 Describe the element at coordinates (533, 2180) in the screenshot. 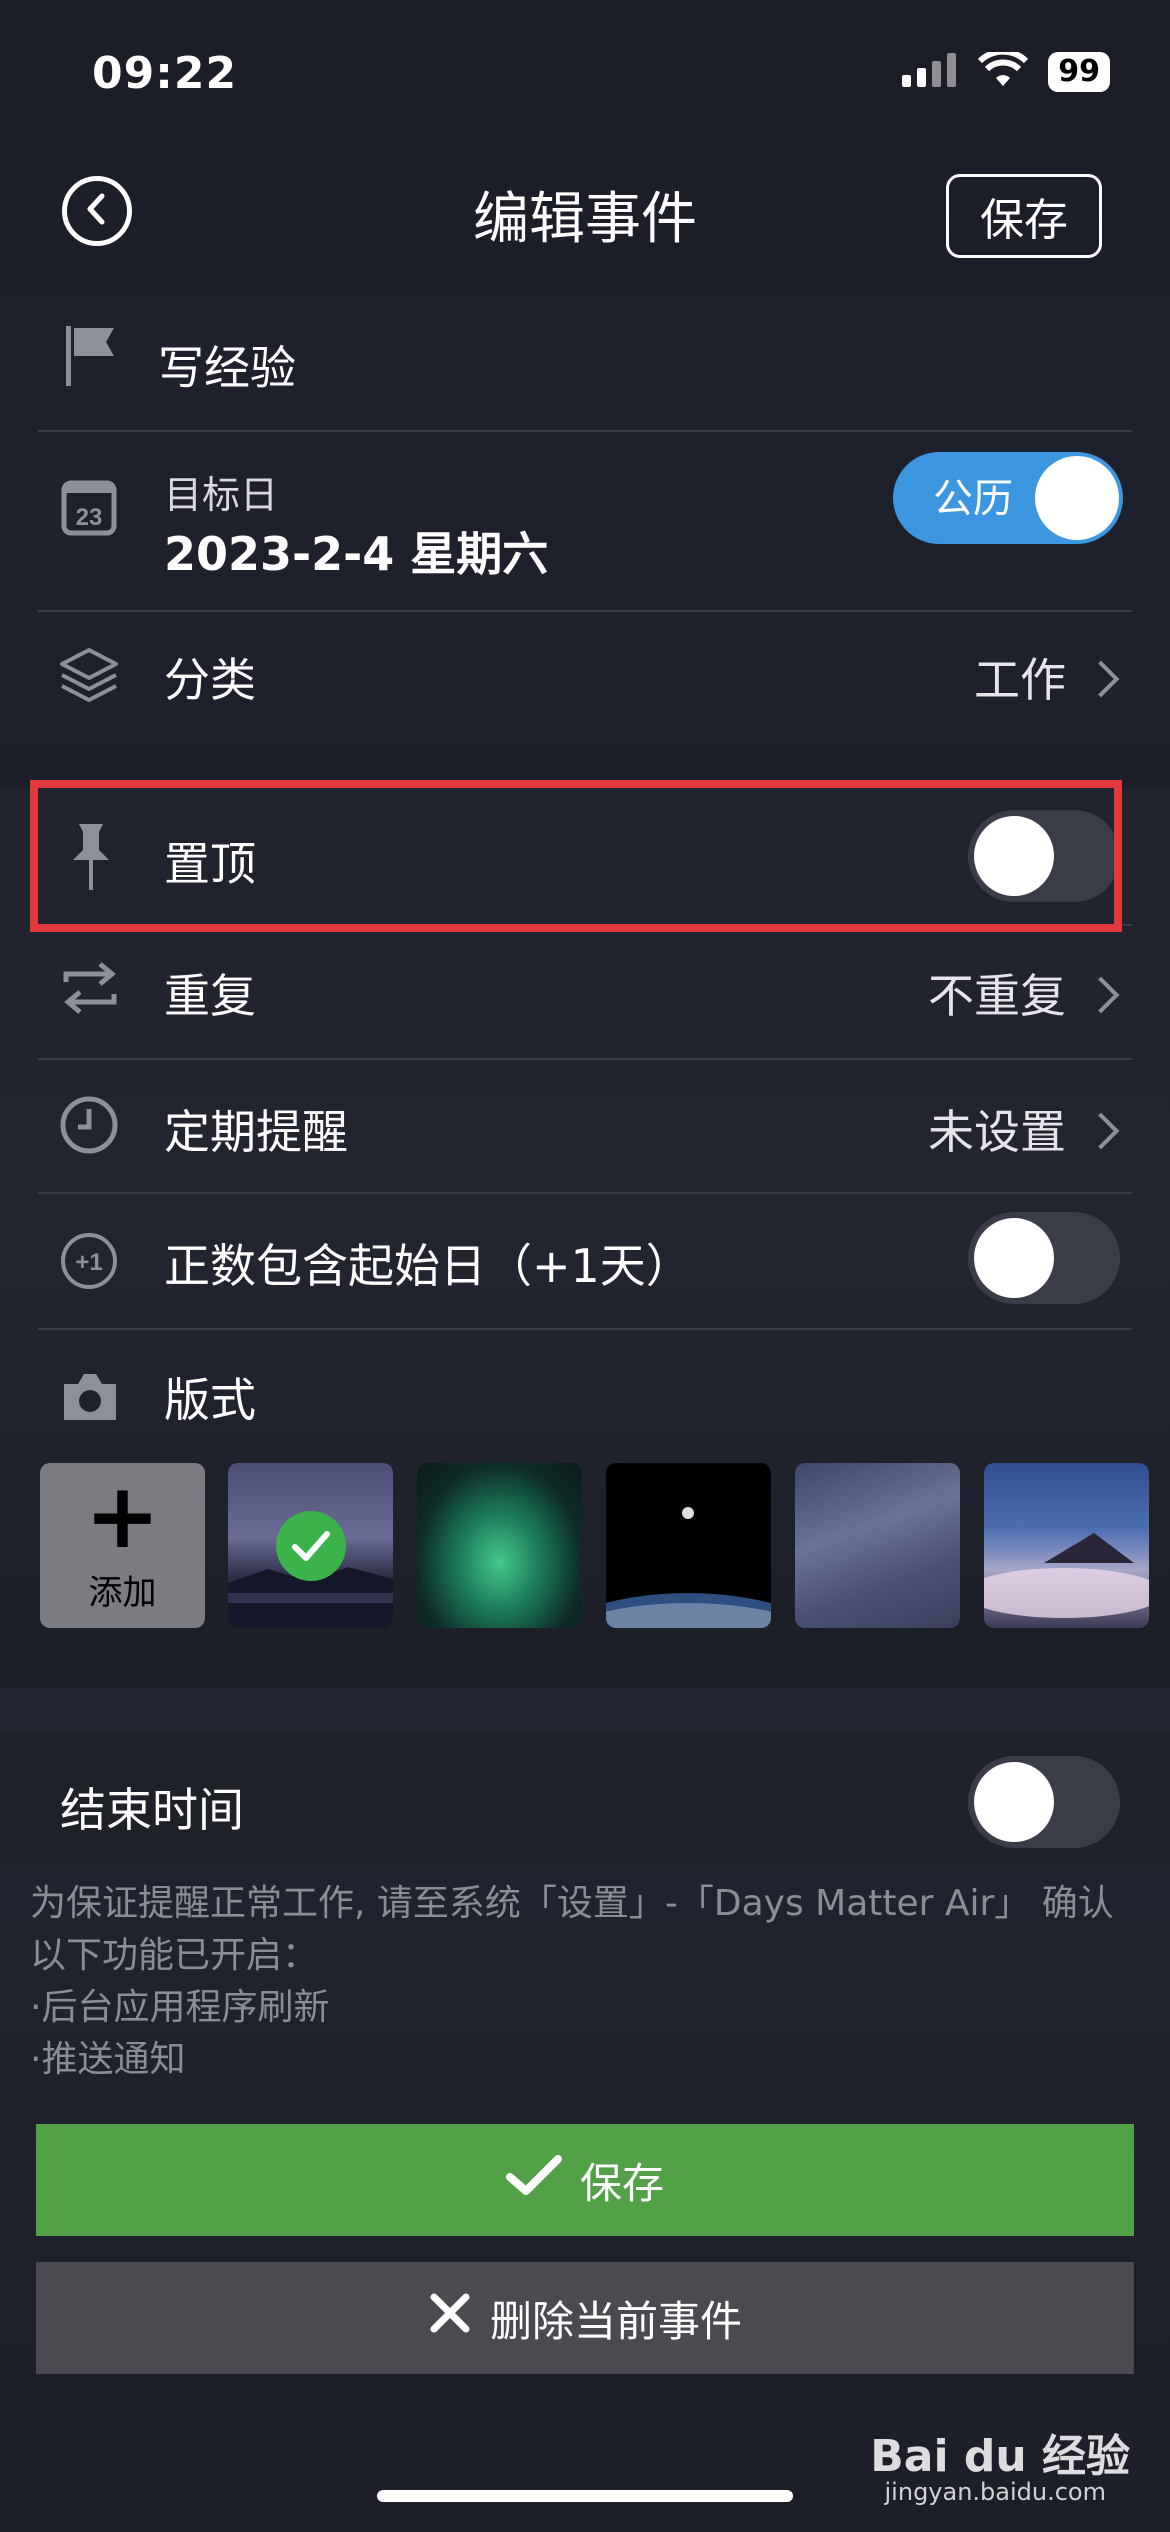

I see `checkmark-icon` at that location.